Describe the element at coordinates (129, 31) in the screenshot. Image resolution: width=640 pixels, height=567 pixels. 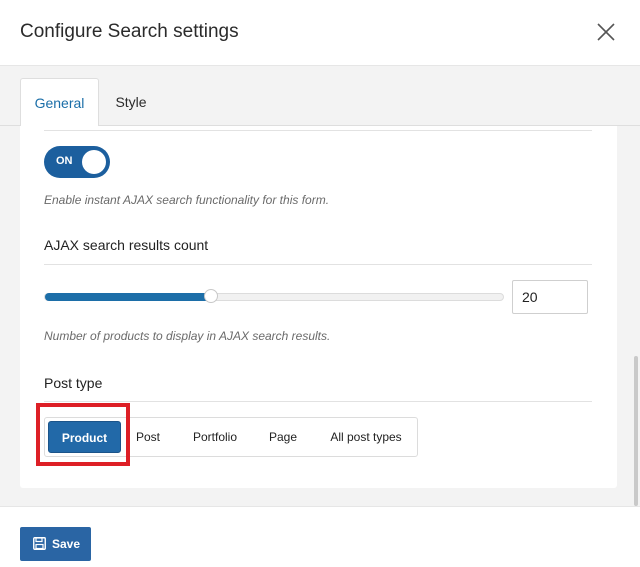
I see `dialog-title: Configure Search settings` at that location.